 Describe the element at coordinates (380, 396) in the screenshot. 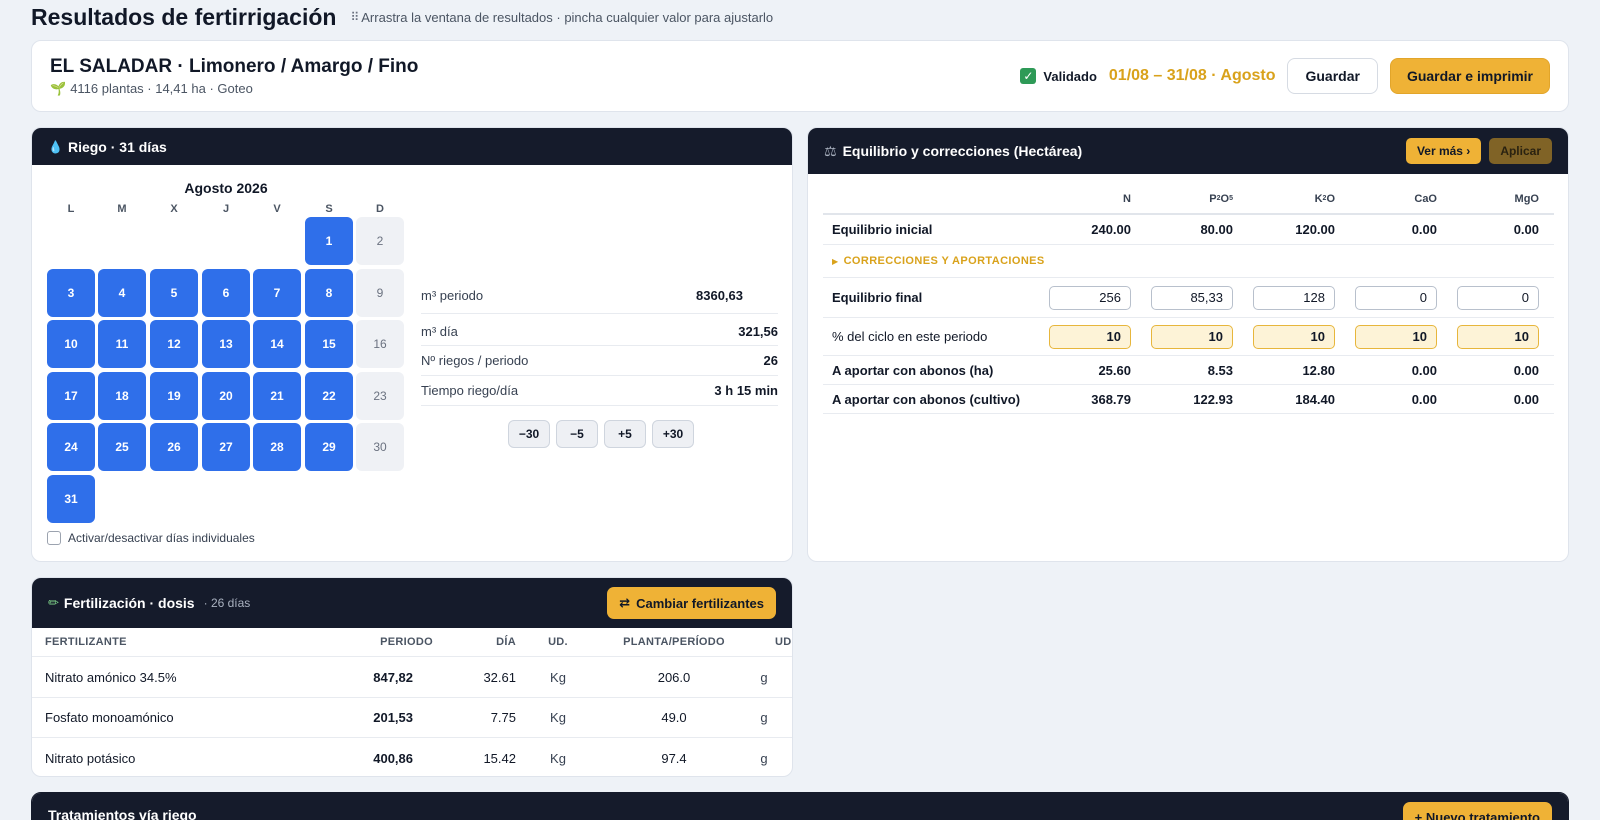

I see `calendar-day: 23` at that location.